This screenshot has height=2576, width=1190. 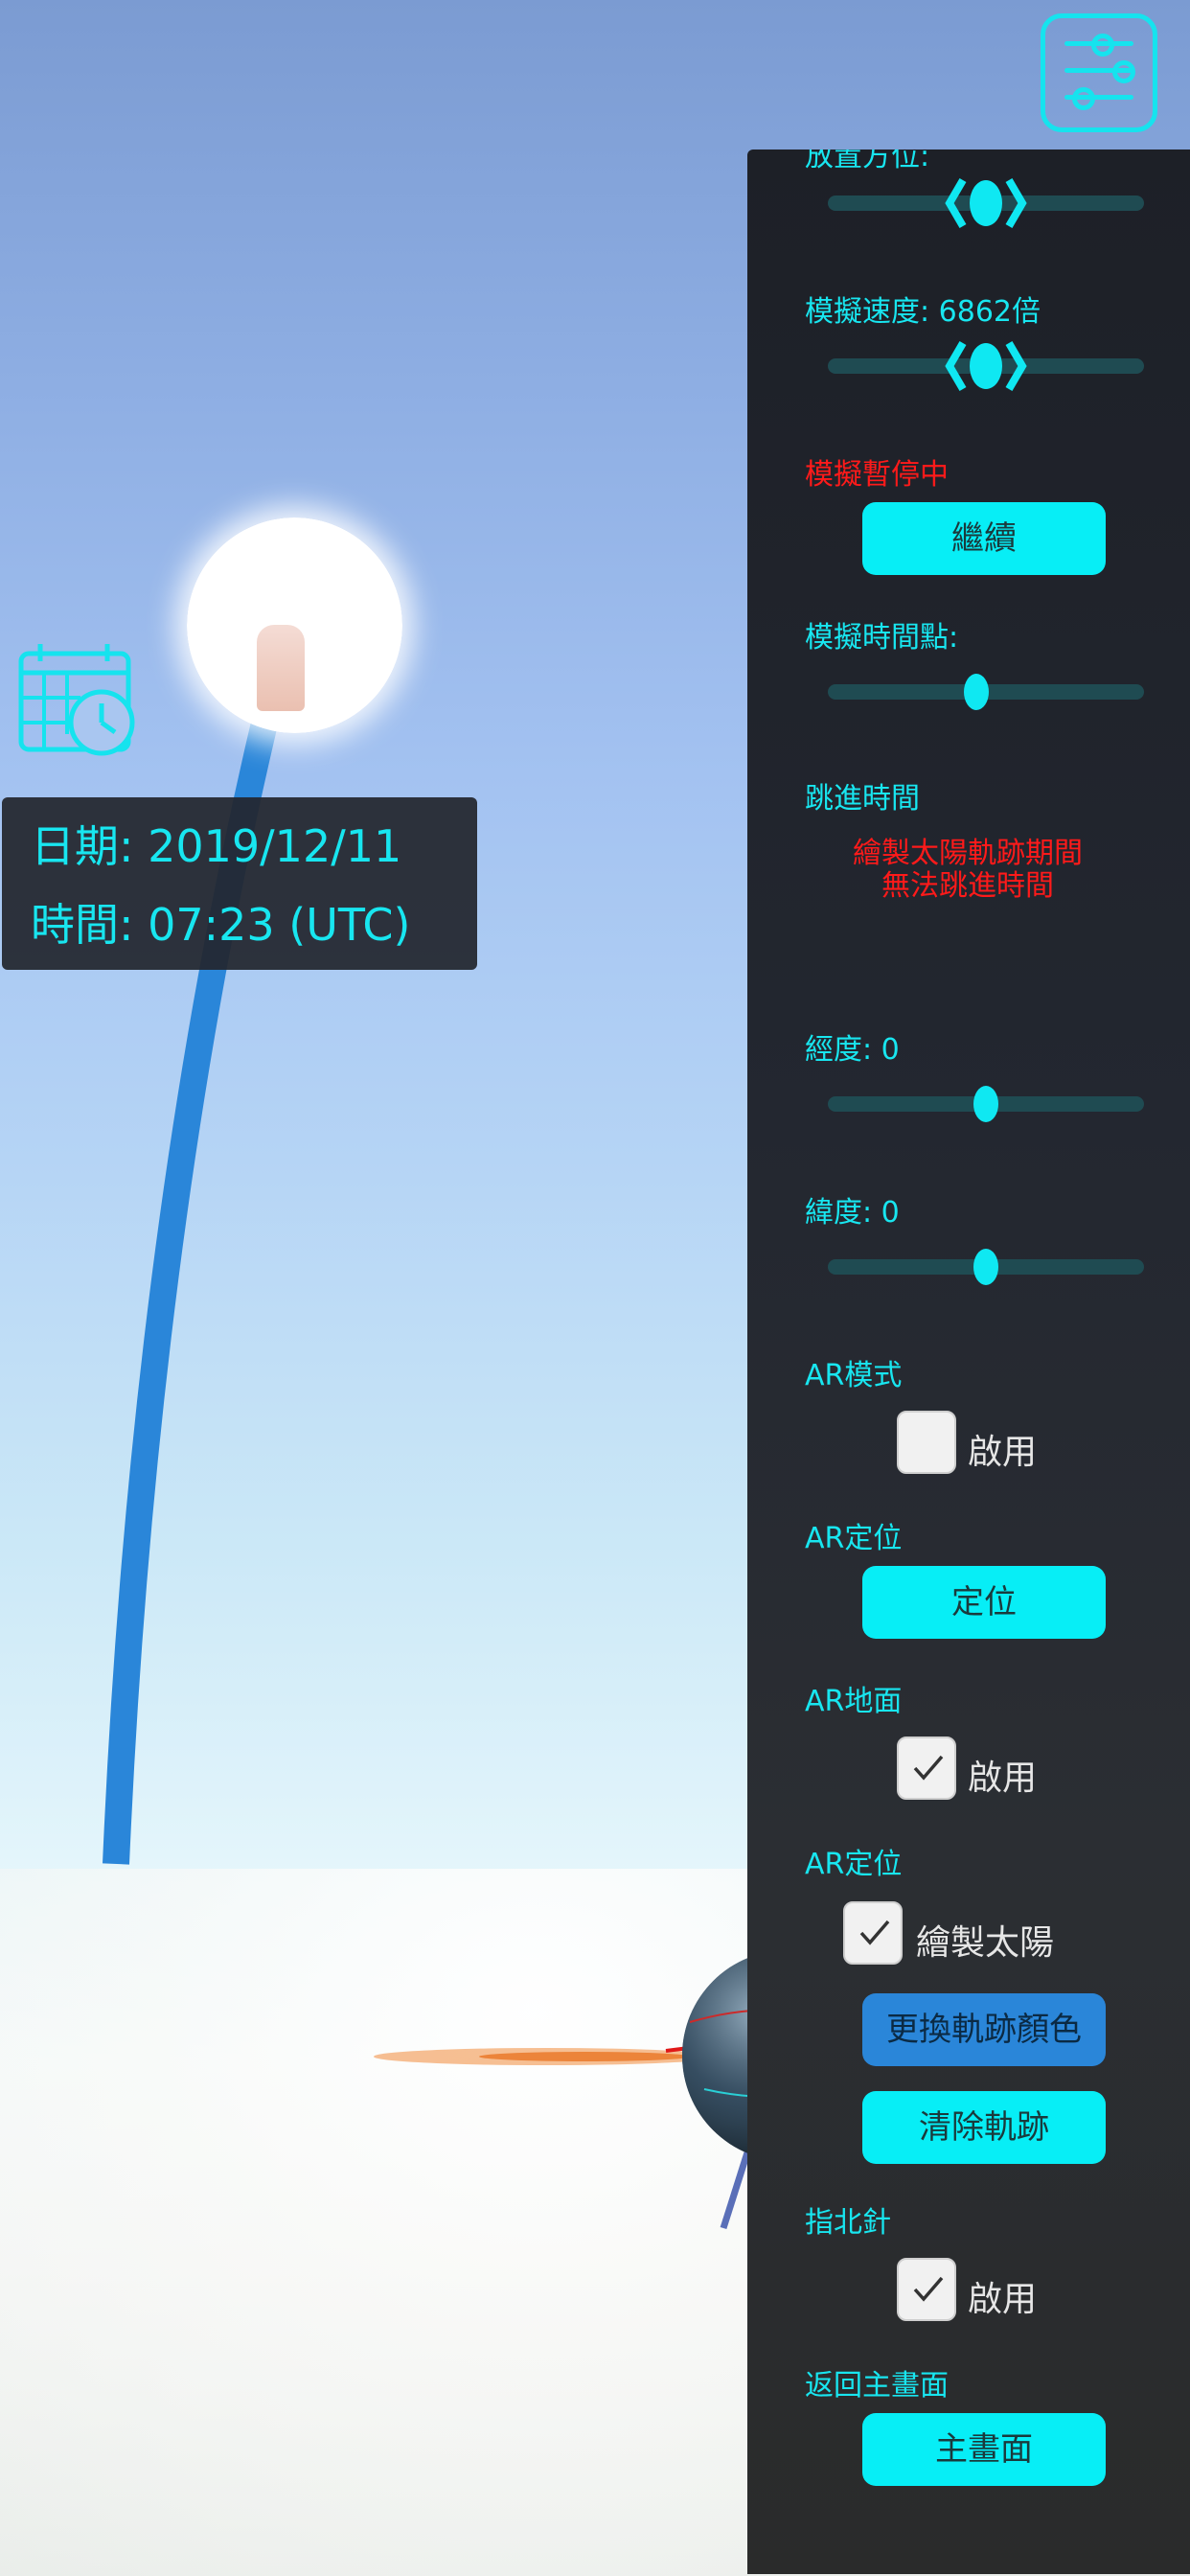 I want to click on compass-label: 指北針, so click(x=848, y=2223).